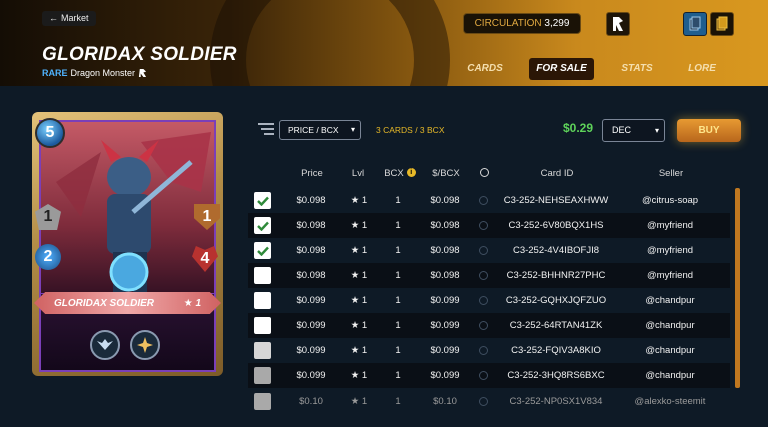 This screenshot has height=427, width=768. I want to click on card-subtitle: RARE Dragon Monster, so click(94, 73).